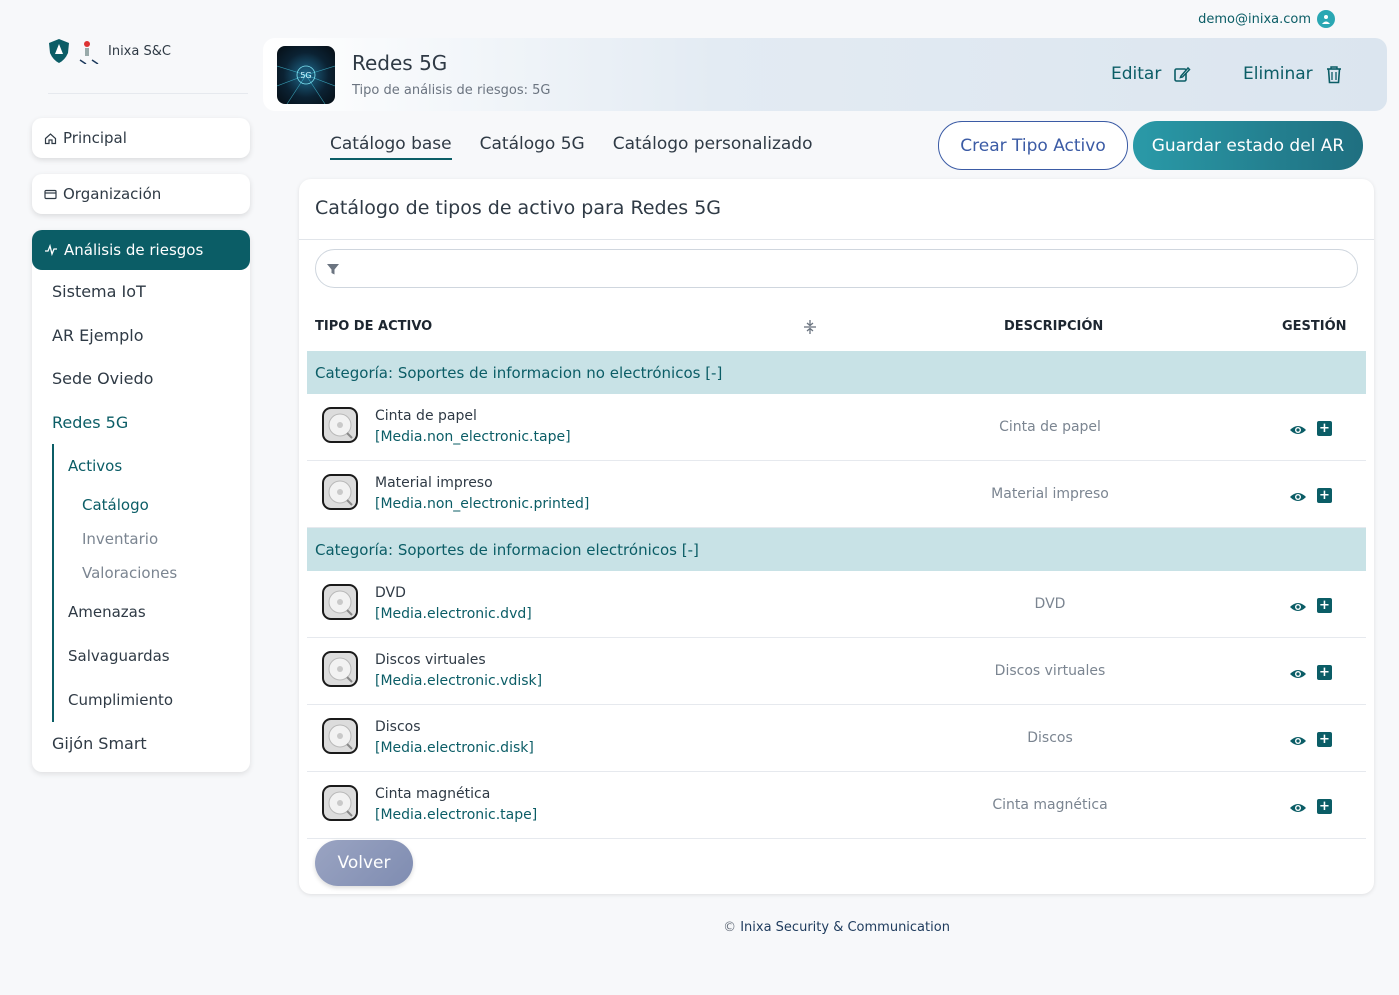 Image resolution: width=1399 pixels, height=995 pixels. I want to click on create-asset-type-button: Crear Tipo Activo, so click(1033, 145).